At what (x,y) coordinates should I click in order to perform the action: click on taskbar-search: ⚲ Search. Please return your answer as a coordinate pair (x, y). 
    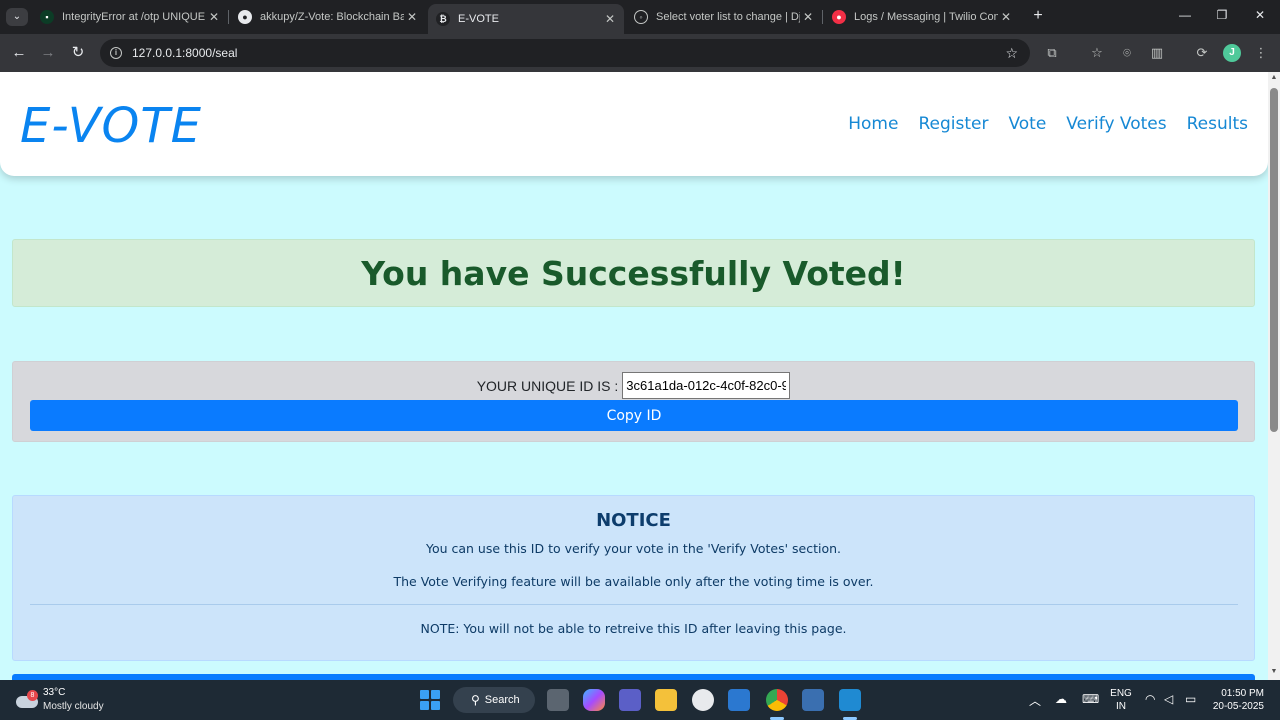
    Looking at the image, I should click on (494, 700).